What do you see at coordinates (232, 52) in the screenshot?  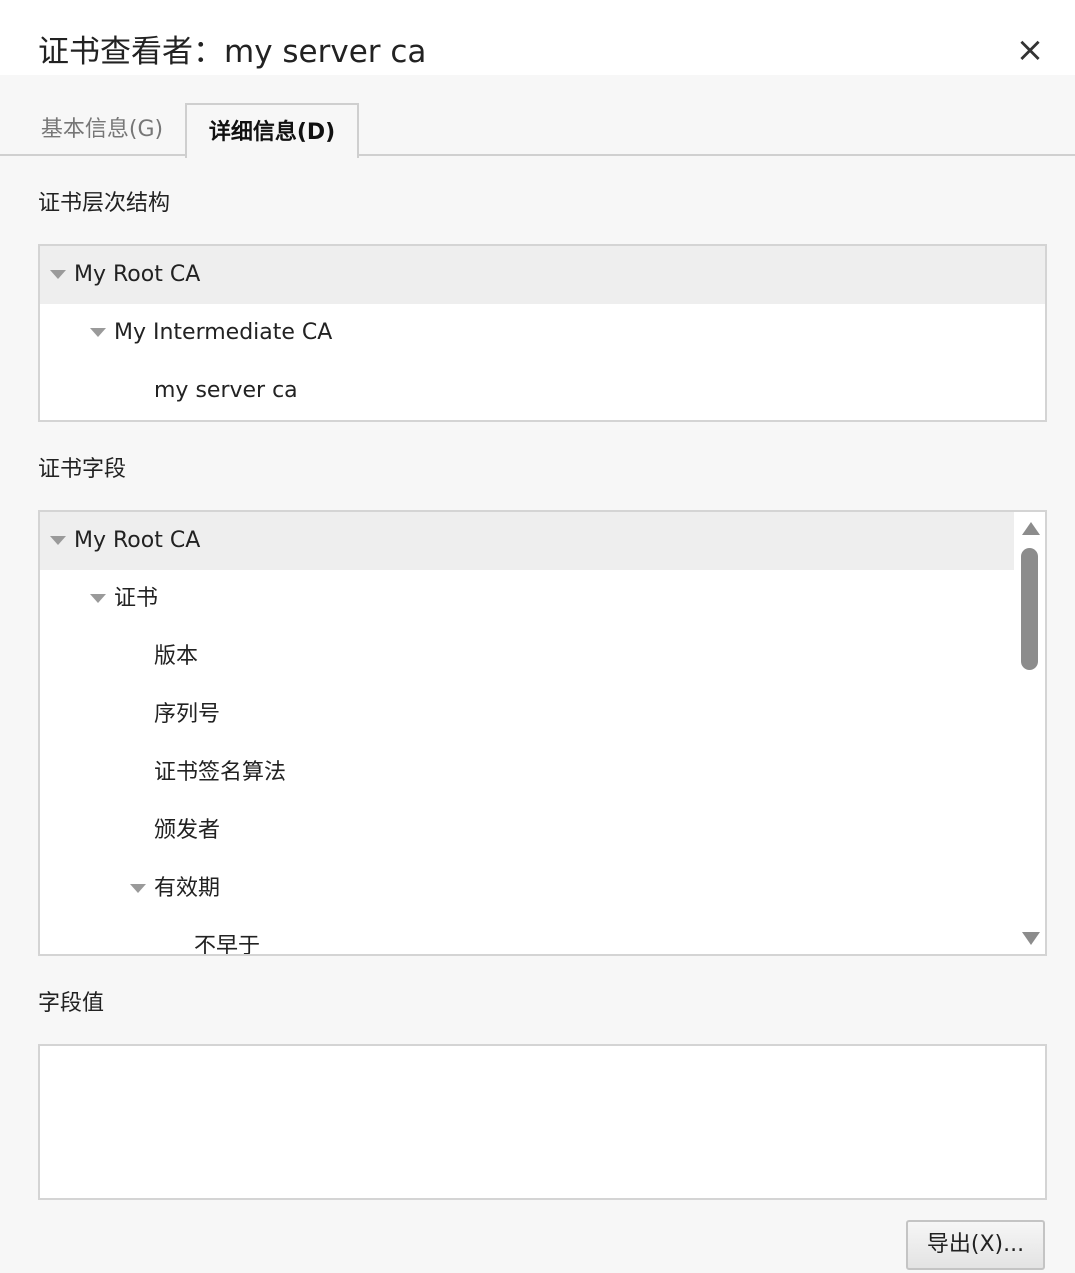 I see `dialog-title: 证书查看者：my server ca` at bounding box center [232, 52].